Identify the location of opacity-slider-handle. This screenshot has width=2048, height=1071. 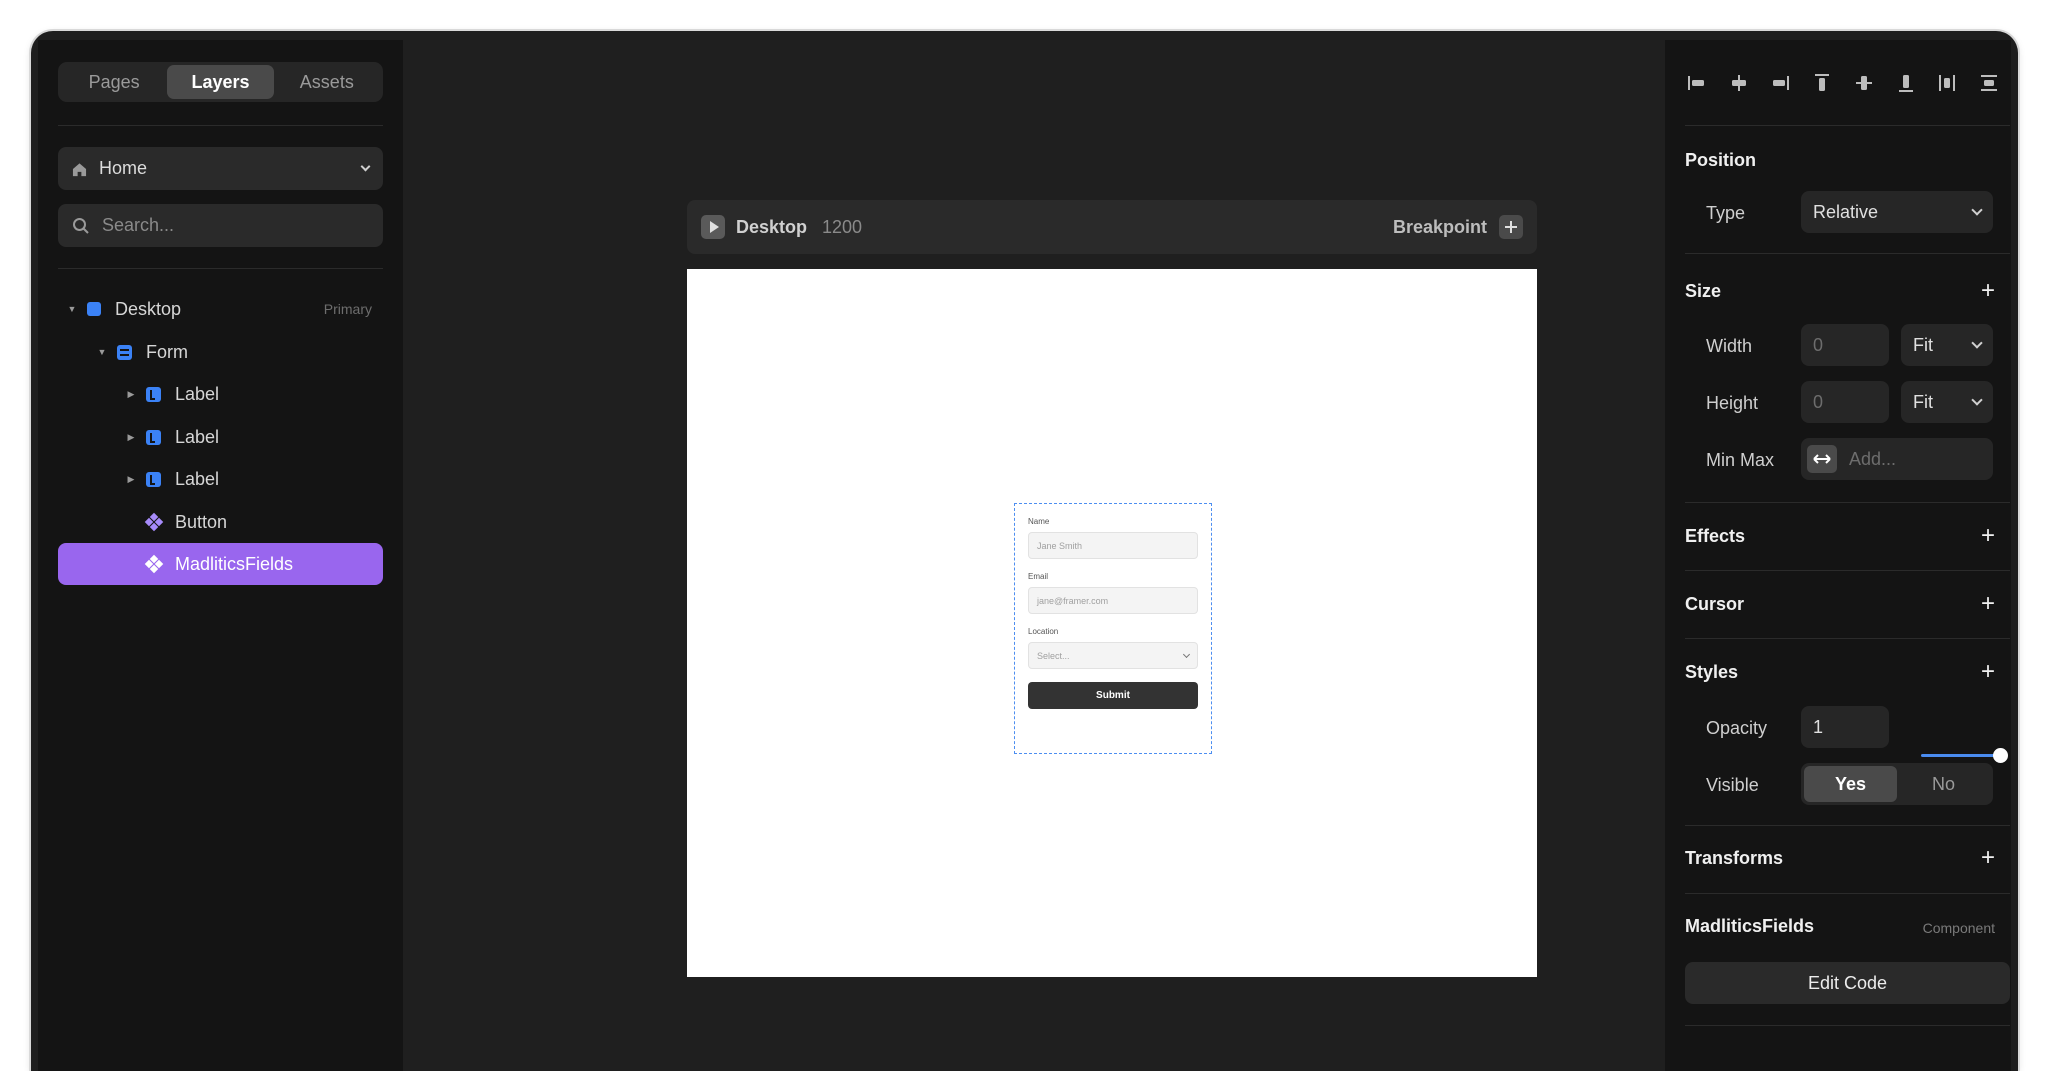
(2000, 755).